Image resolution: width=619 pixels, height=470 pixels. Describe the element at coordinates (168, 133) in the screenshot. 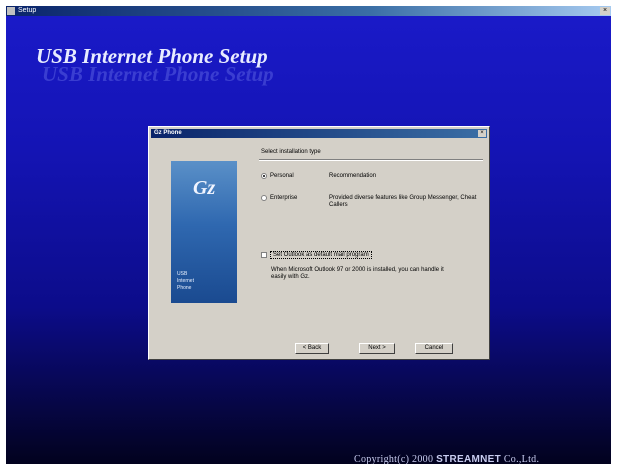

I see `dialog-title: Gz Phone` at that location.